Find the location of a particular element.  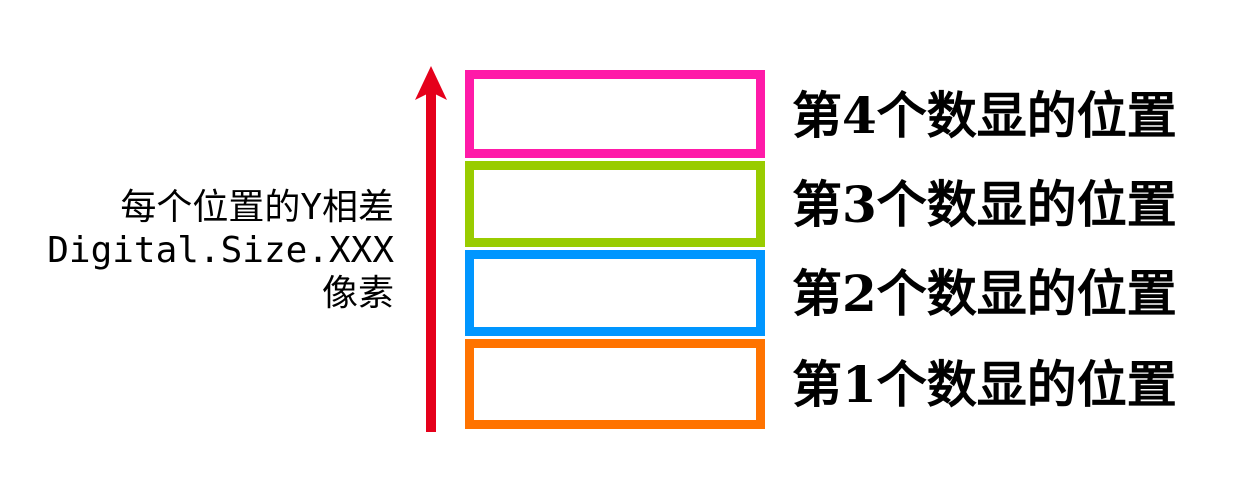

arrow-shaft is located at coordinates (431, 262).